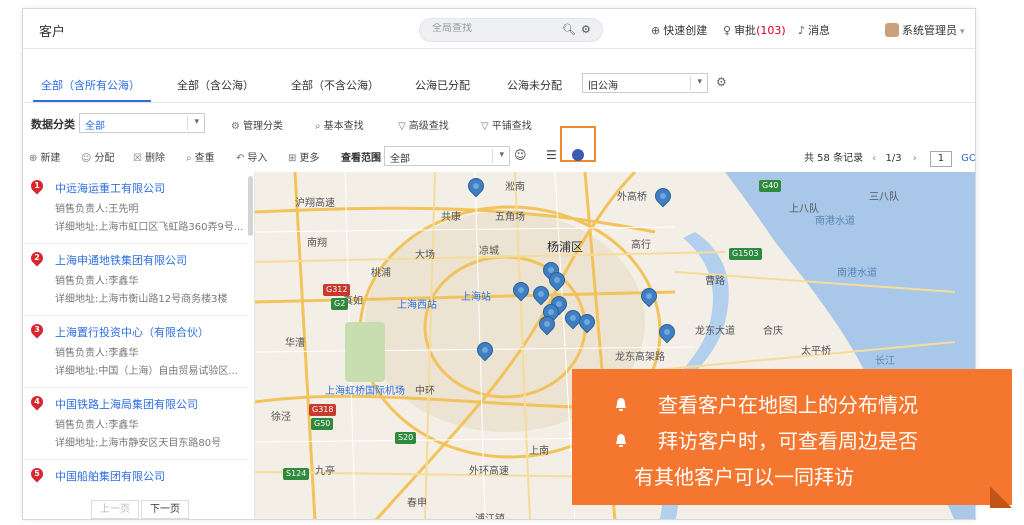 This screenshot has width=1024, height=525. I want to click on road-sign: S124, so click(296, 474).